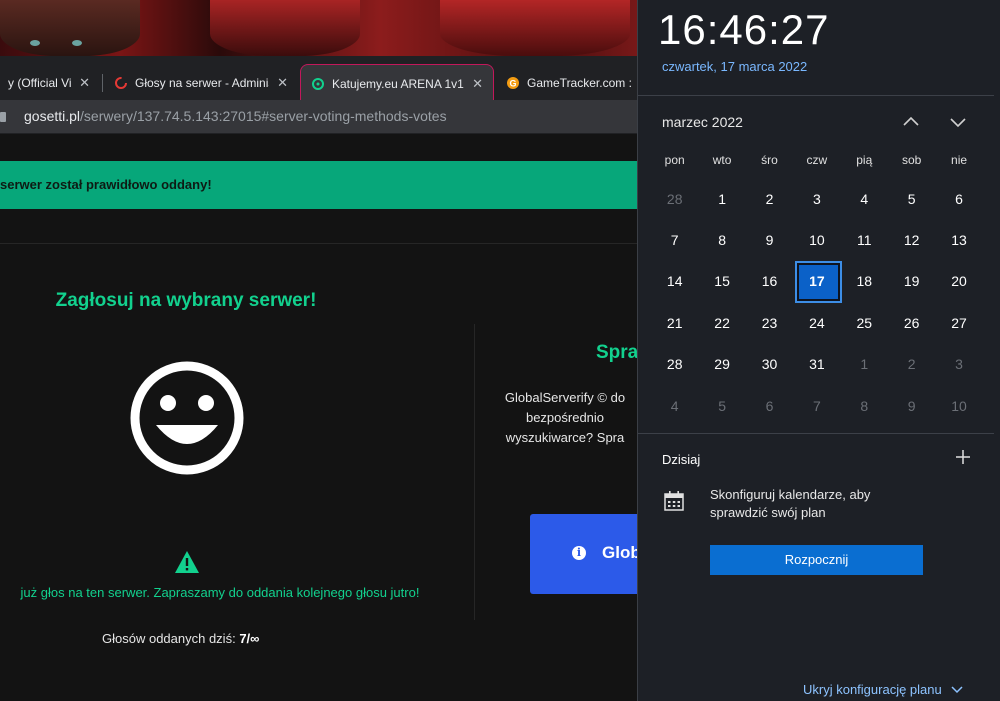 The image size is (1000, 701). Describe the element at coordinates (617, 352) in the screenshot. I see `check-title: Spra` at that location.